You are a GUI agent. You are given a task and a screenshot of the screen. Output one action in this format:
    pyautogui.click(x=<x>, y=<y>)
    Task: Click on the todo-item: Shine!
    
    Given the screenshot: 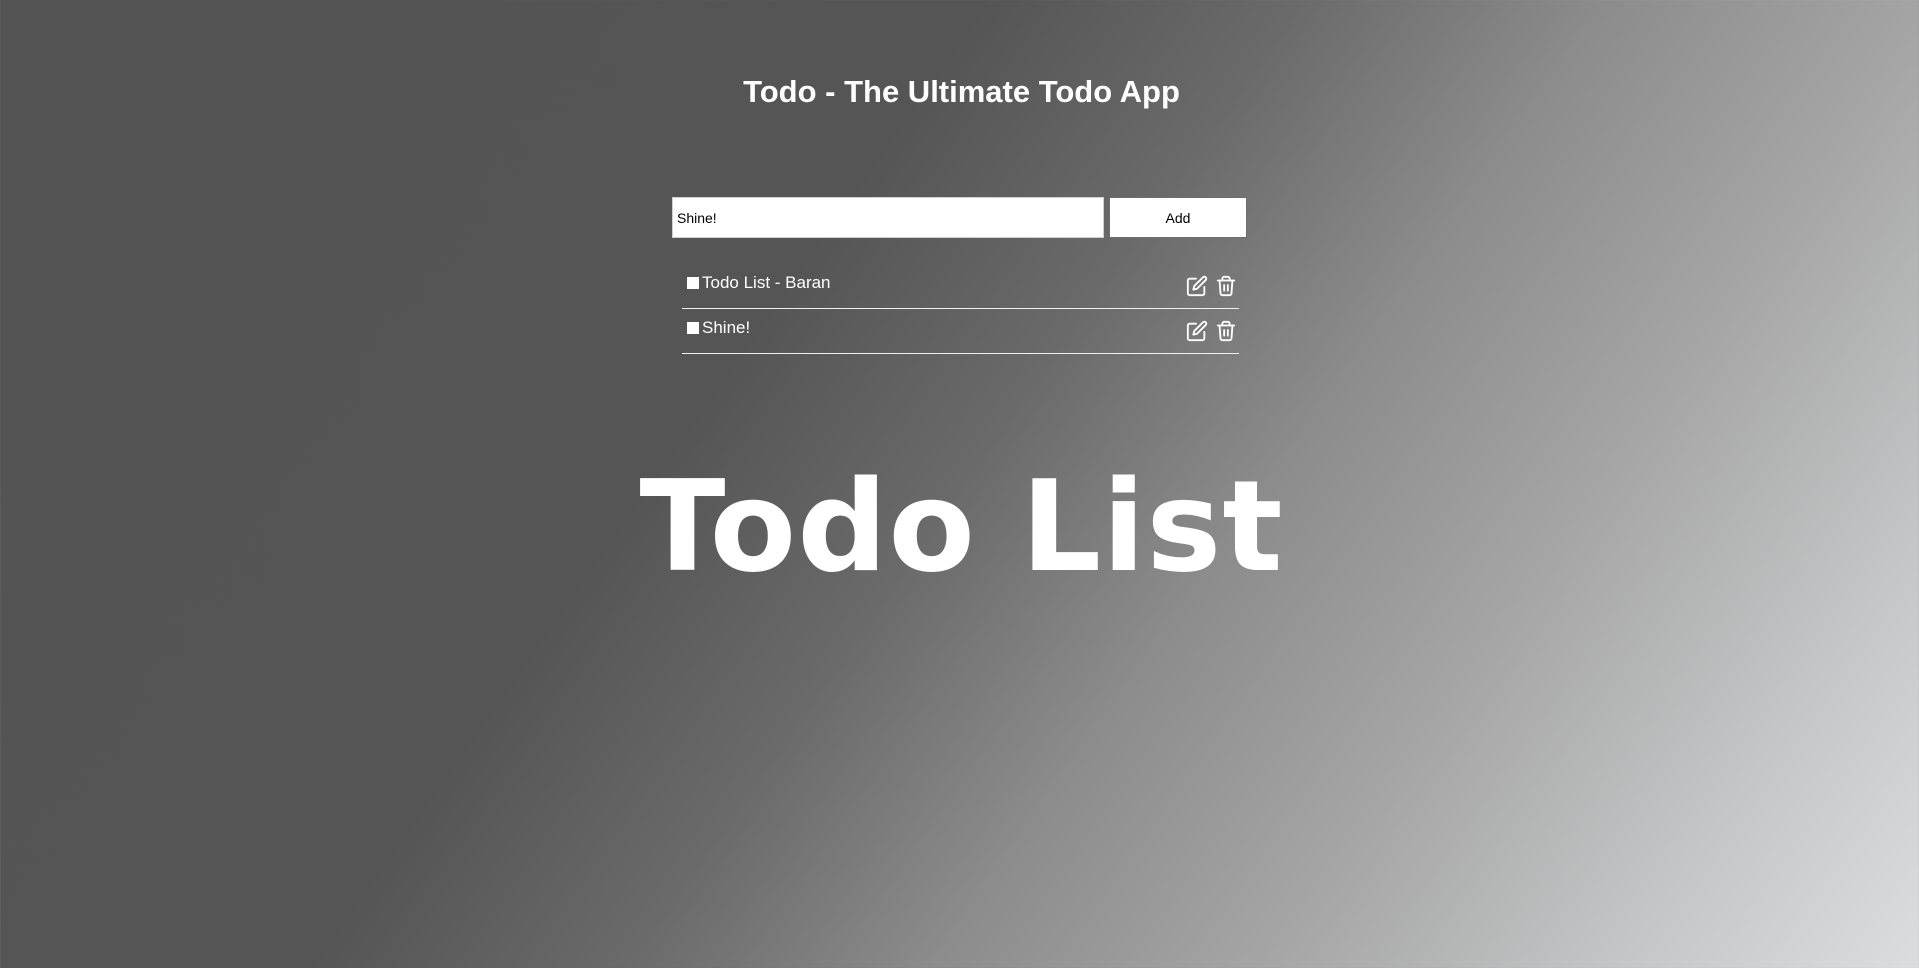 What is the action you would take?
    pyautogui.click(x=960, y=331)
    